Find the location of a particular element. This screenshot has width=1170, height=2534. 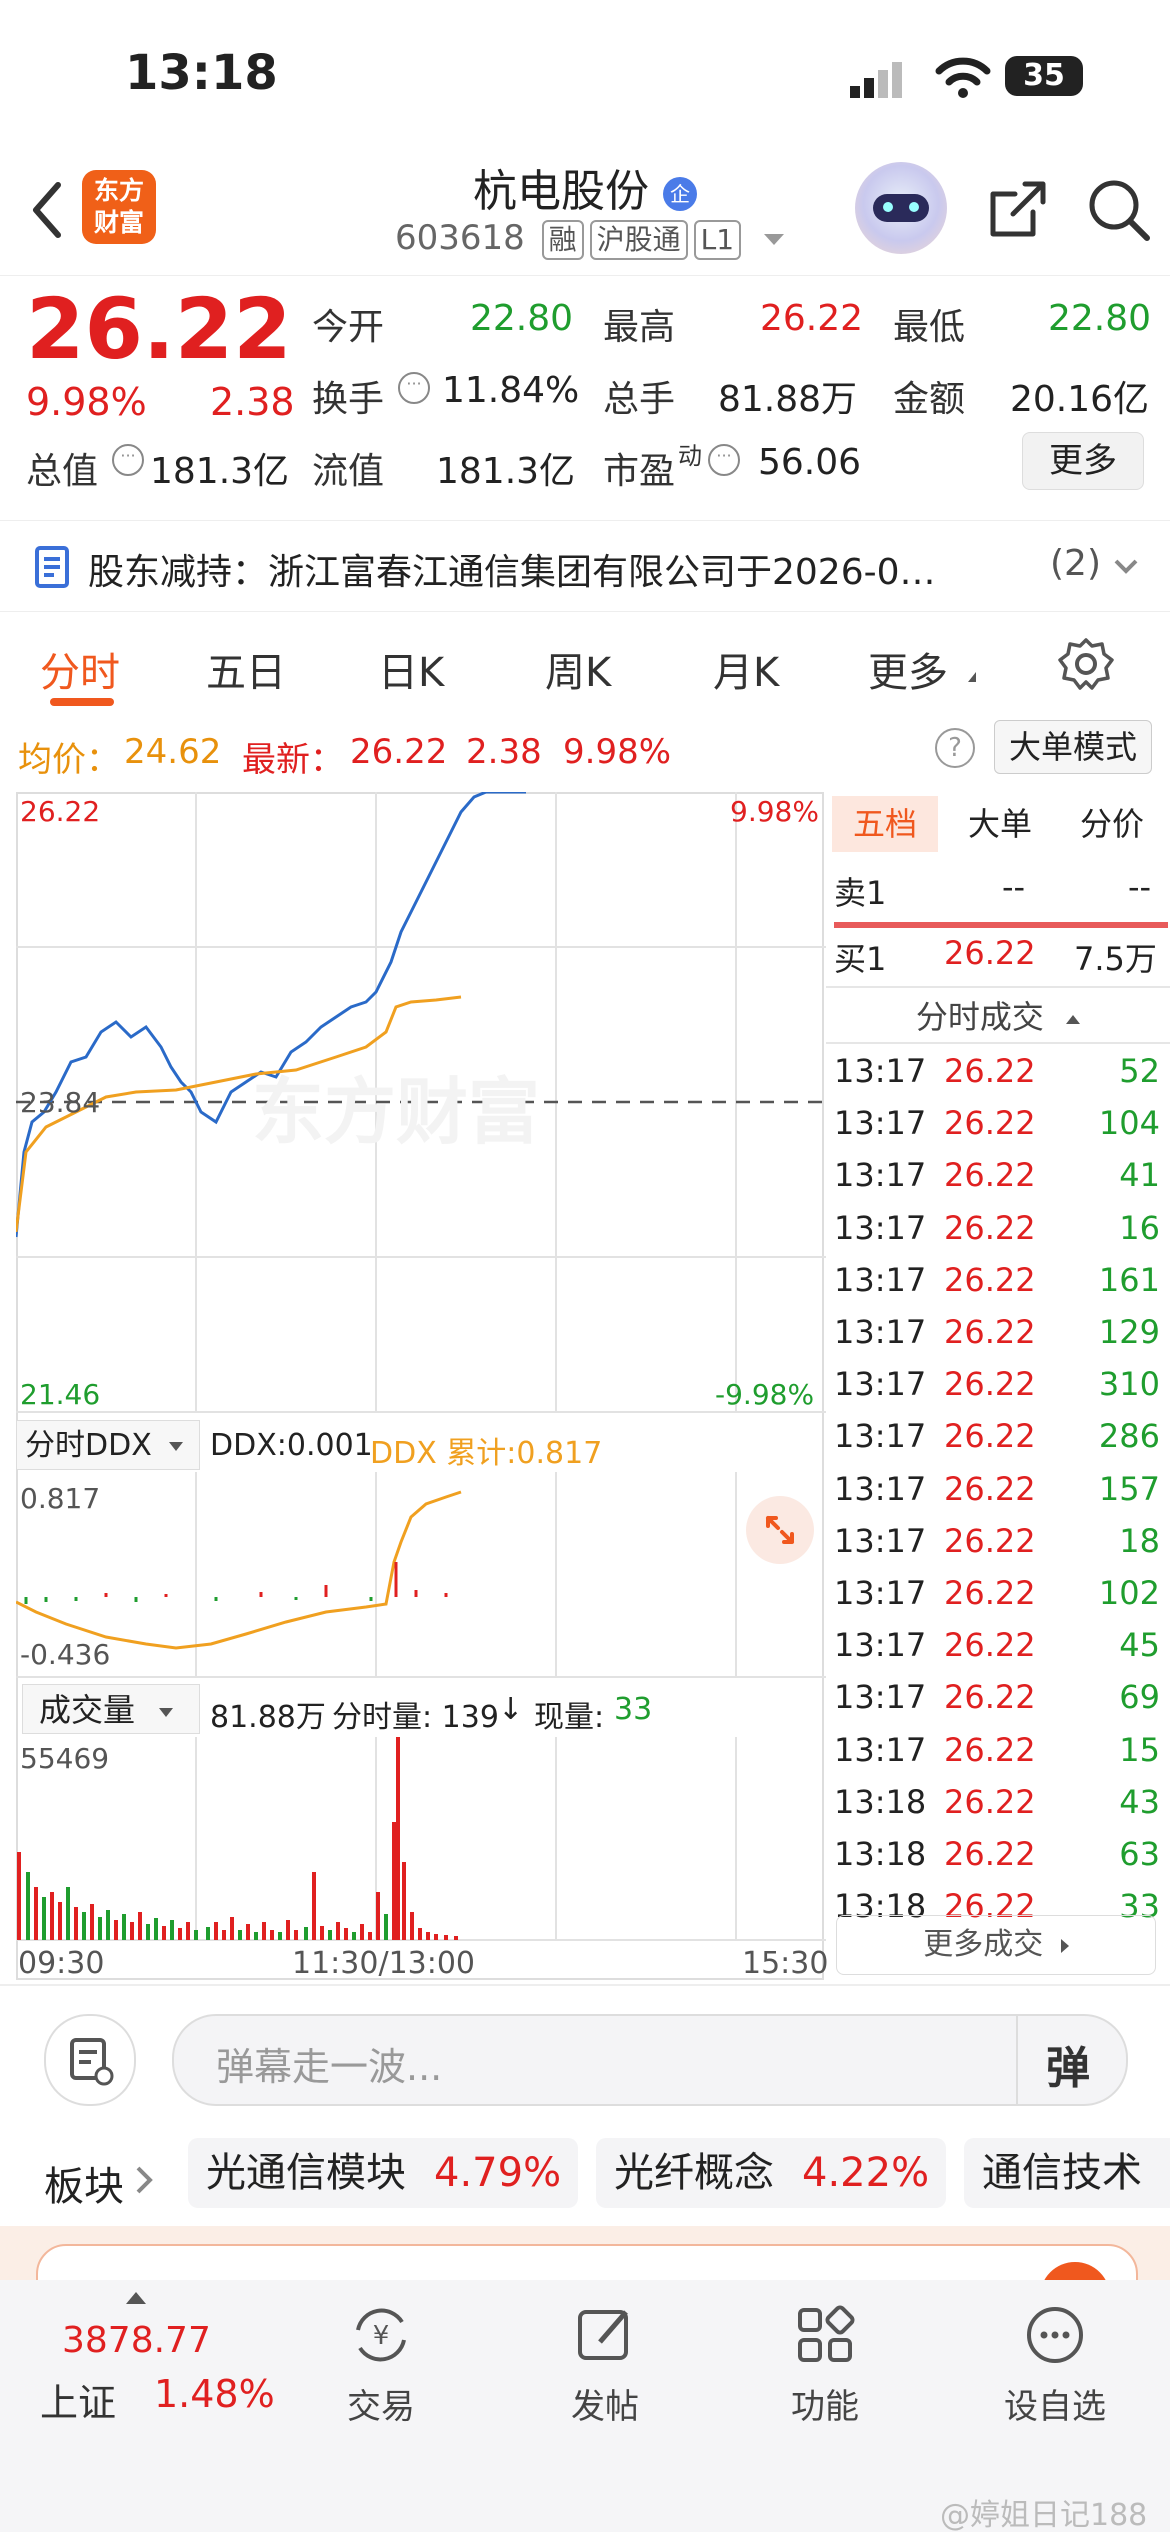

trade-row: 13:18 26.22 43 is located at coordinates (996, 1809).